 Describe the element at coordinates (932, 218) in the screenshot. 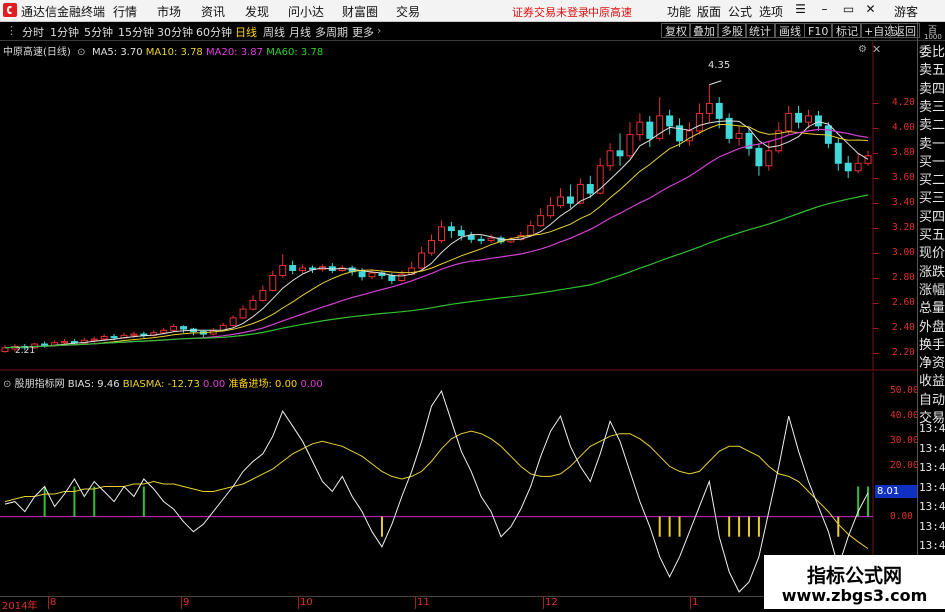

I see `side-item: 买四` at that location.